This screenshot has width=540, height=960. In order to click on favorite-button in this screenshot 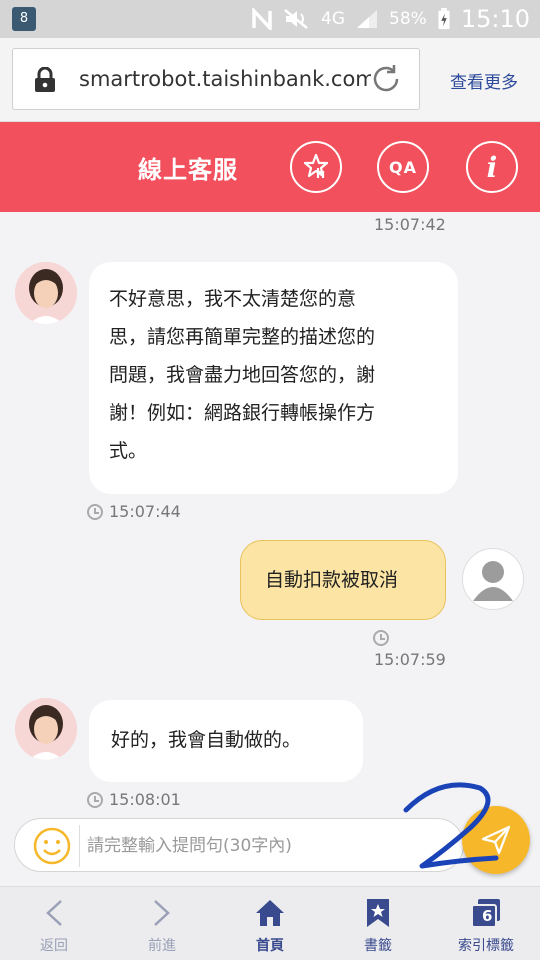, I will do `click(316, 167)`.